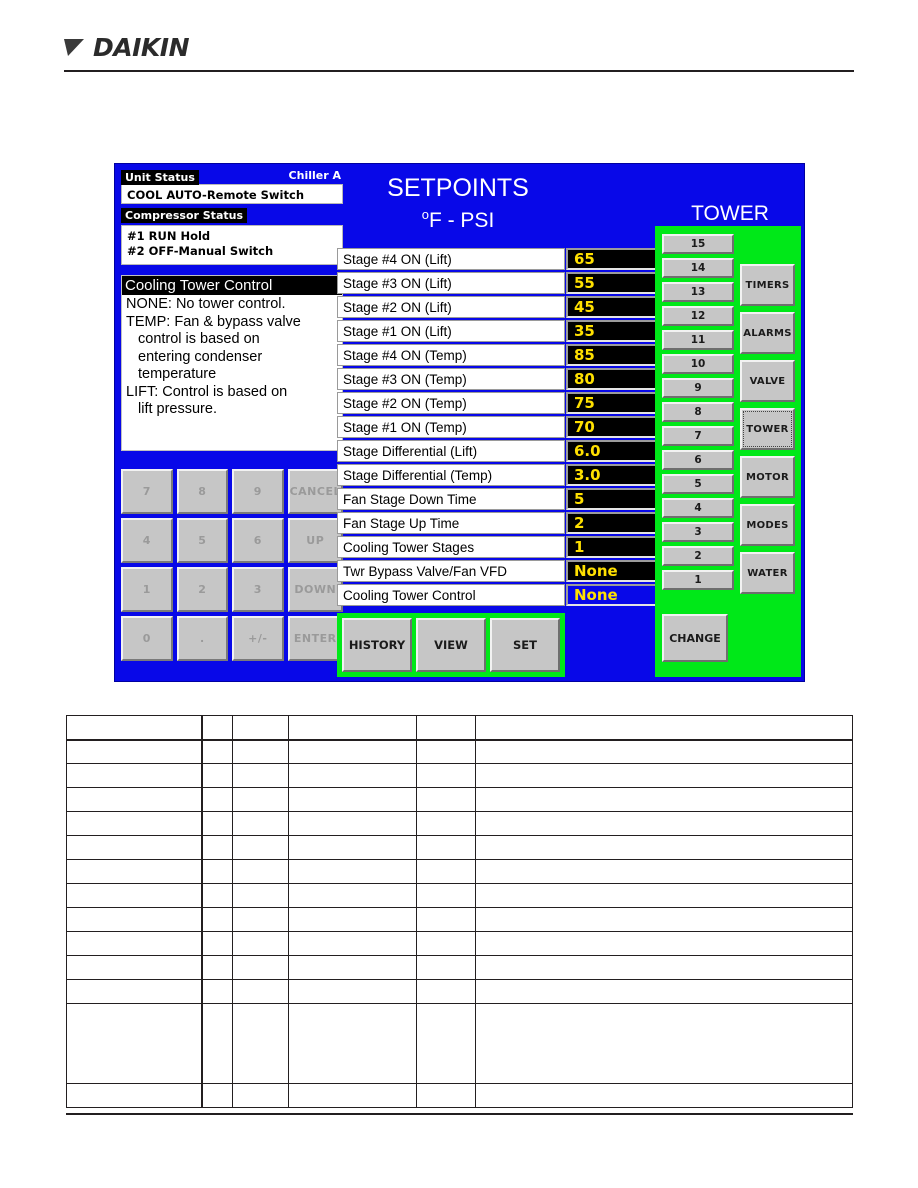  Describe the element at coordinates (698, 292) in the screenshot. I see `stage-button-13: 13` at that location.